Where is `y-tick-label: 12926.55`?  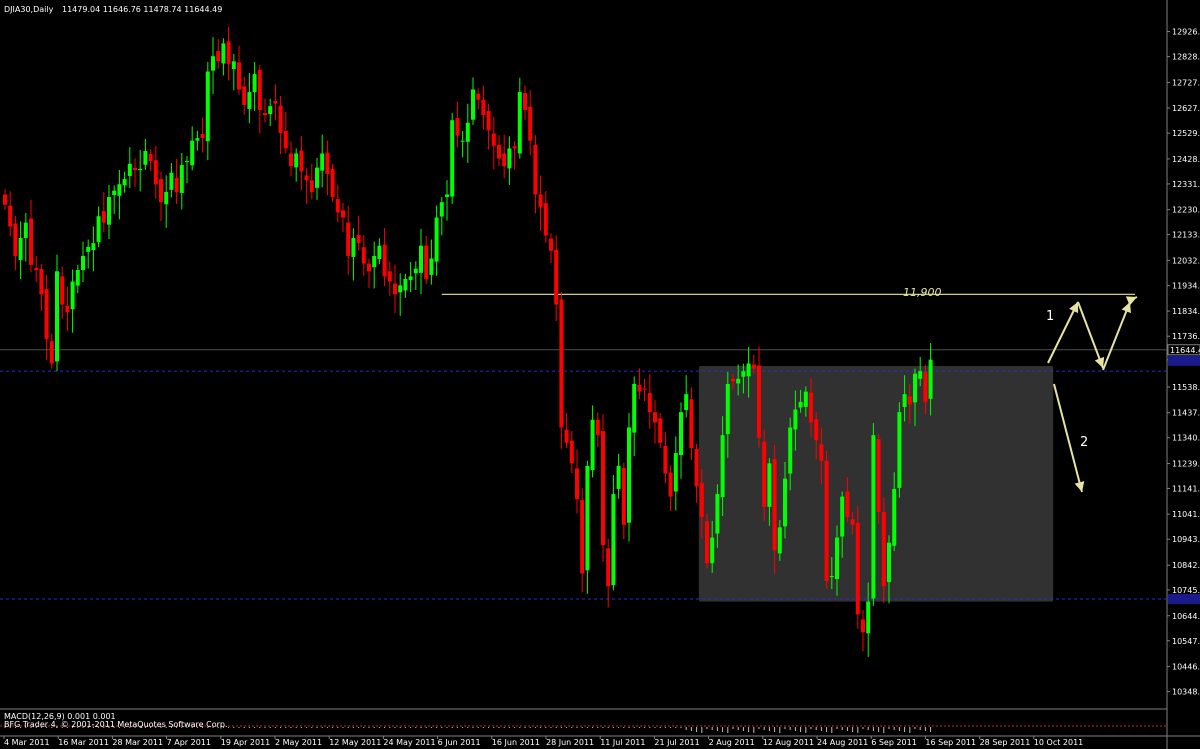
y-tick-label: 12926.55 is located at coordinates (1186, 31).